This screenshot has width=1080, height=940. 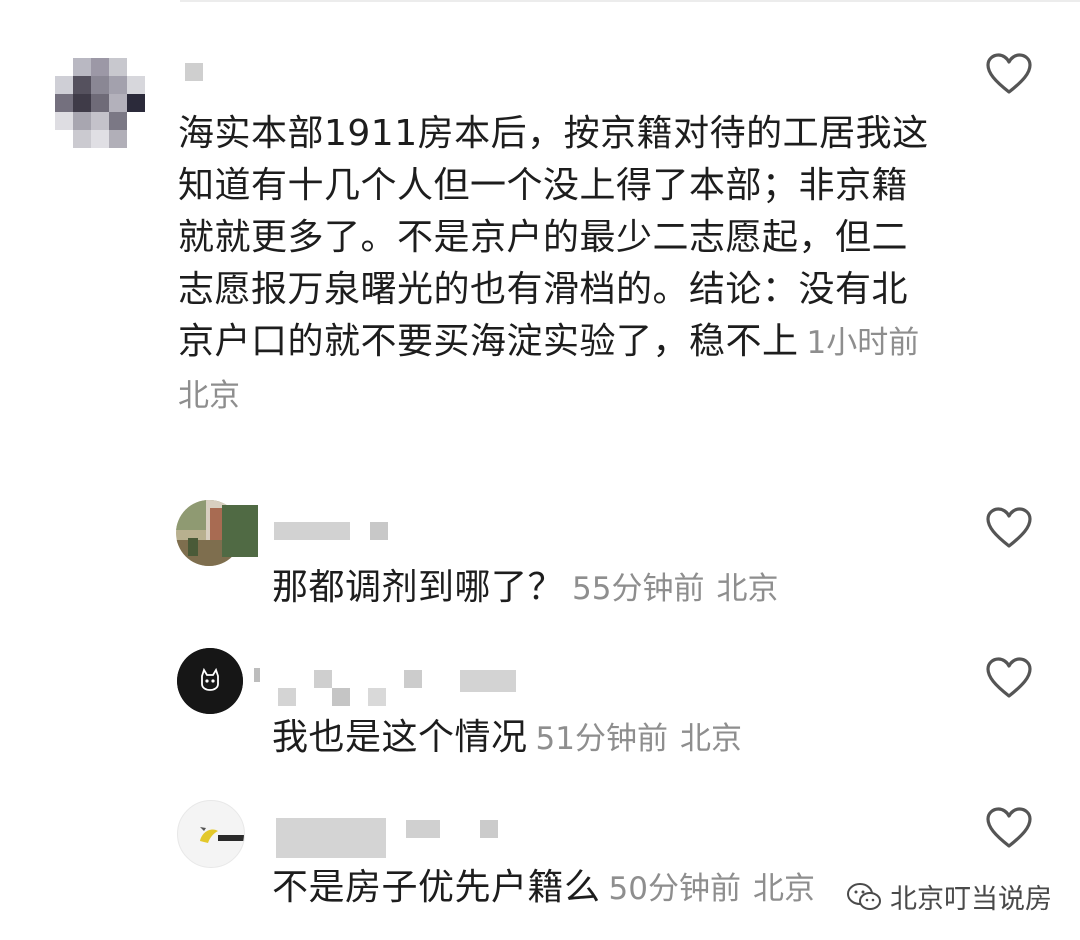 I want to click on comment-time: 51分钟前, so click(x=601, y=739).